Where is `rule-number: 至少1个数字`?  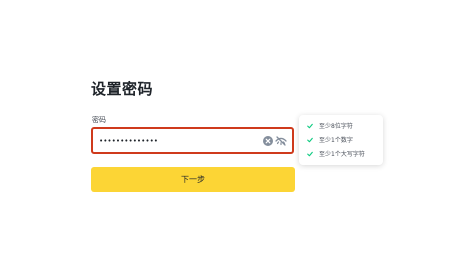
rule-number: 至少1个数字 is located at coordinates (330, 139).